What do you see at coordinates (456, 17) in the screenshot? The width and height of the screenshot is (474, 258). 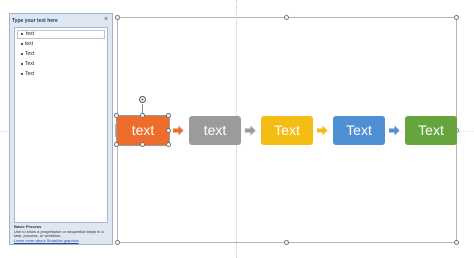 I see `frame-resize-handle-top-right` at bounding box center [456, 17].